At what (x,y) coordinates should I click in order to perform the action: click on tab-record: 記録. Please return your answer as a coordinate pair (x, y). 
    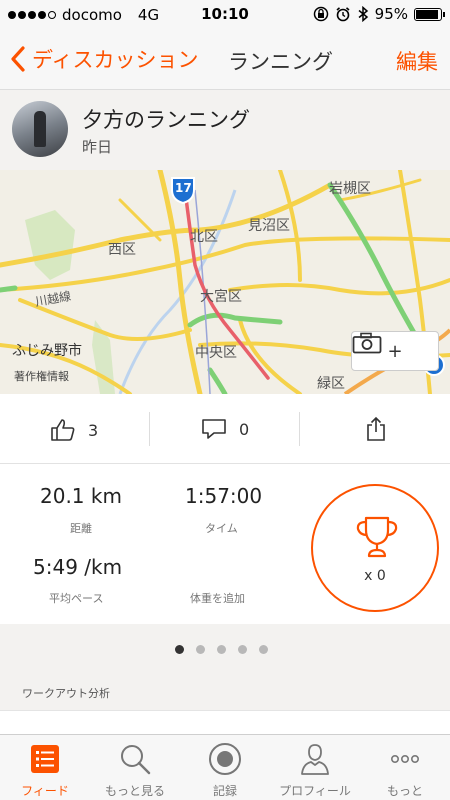
    Looking at the image, I should click on (225, 767).